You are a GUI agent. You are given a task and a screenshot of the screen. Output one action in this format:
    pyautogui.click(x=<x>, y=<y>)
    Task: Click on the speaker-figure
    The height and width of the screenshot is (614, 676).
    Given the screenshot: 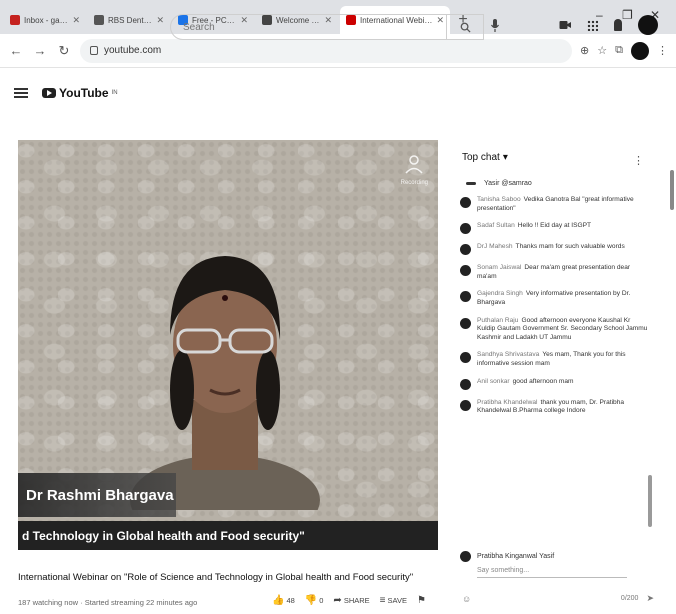 What is the action you would take?
    pyautogui.click(x=225, y=383)
    